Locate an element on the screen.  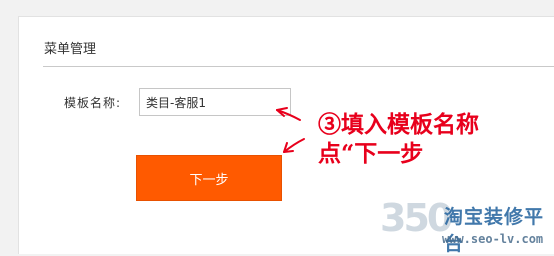
annotation-line-1: ③填入模板名称 is located at coordinates (398, 124).